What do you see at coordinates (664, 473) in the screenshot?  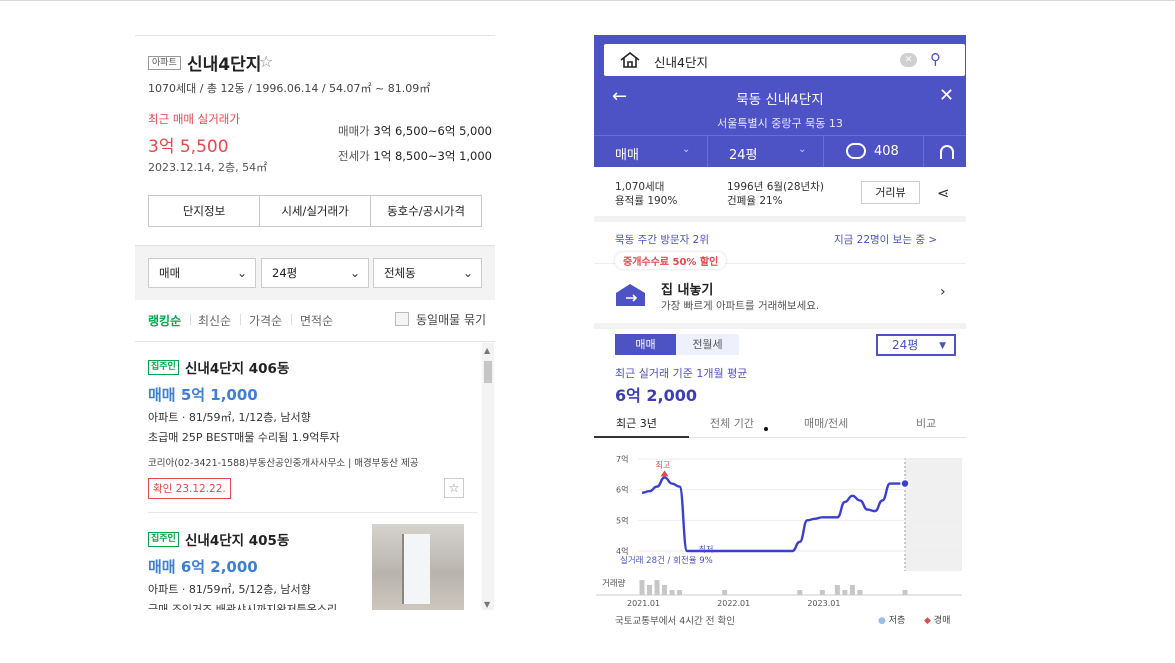 I see `high-marker` at bounding box center [664, 473].